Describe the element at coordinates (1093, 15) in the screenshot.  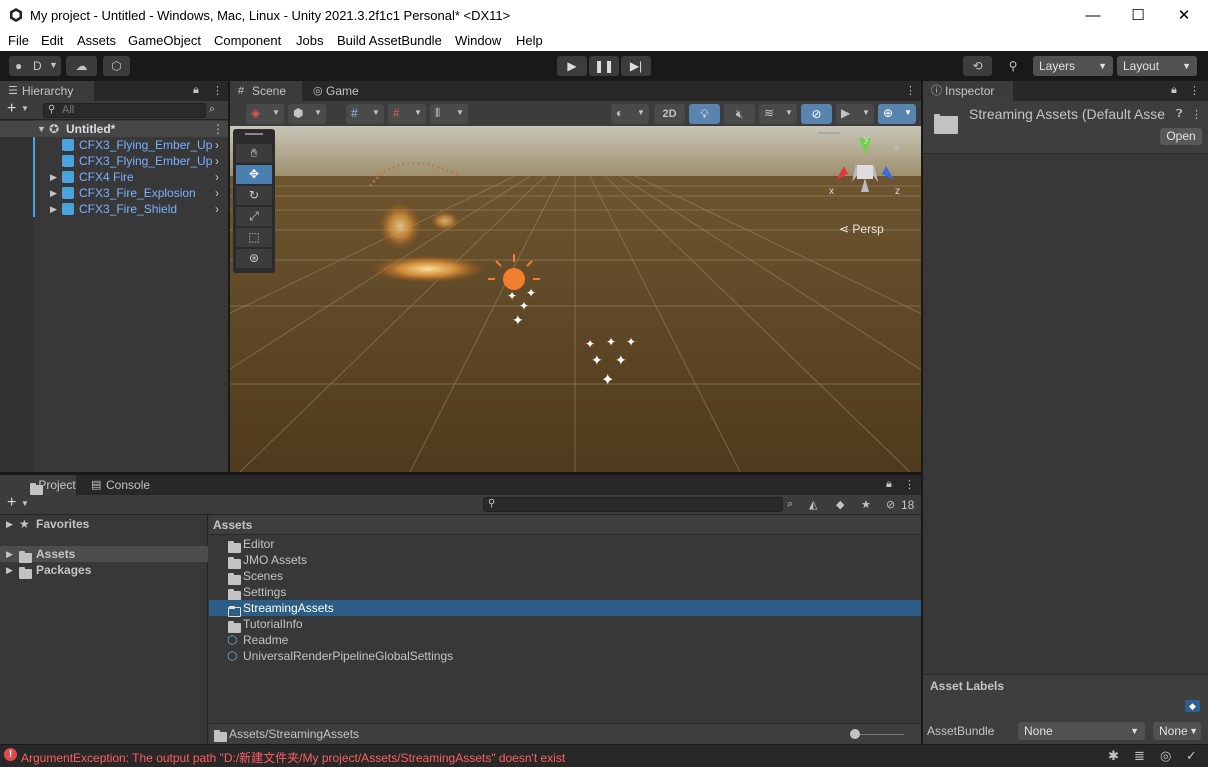
I see `minimize-button: —` at that location.